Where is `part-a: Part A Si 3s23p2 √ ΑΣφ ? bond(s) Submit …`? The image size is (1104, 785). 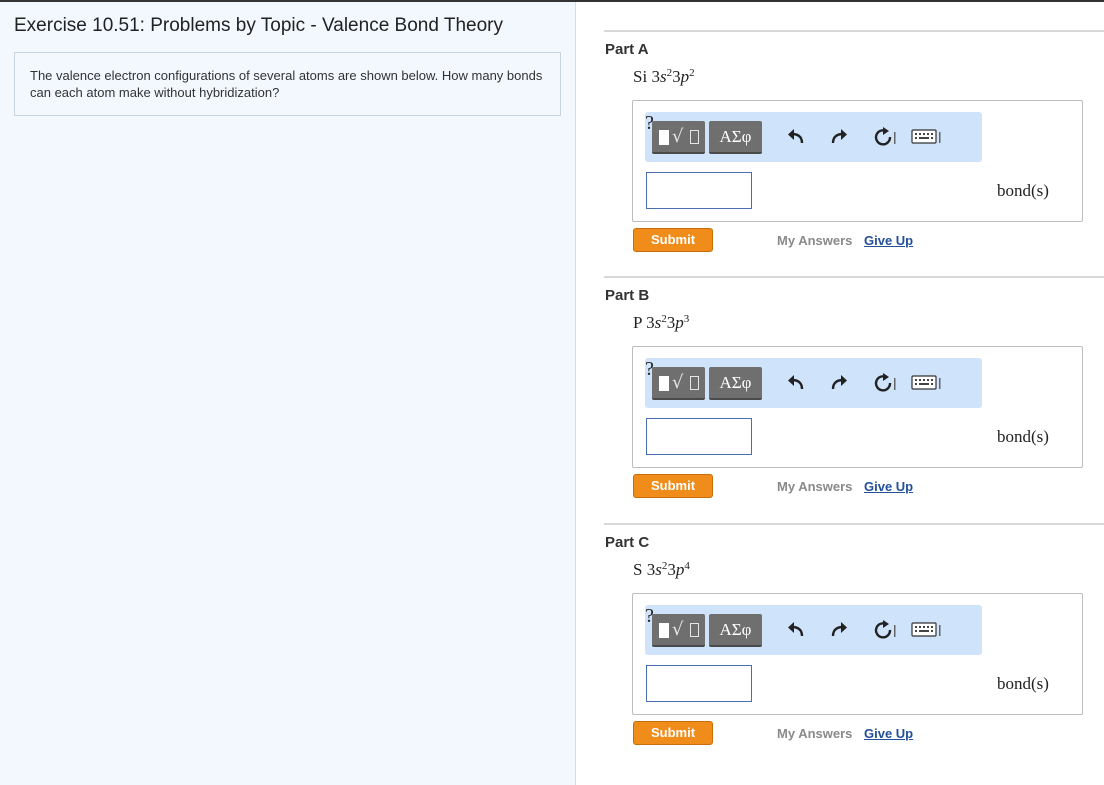
part-a: Part A Si 3s23p2 √ ΑΣφ ? bond(s) Submit … is located at coordinates (840, 150).